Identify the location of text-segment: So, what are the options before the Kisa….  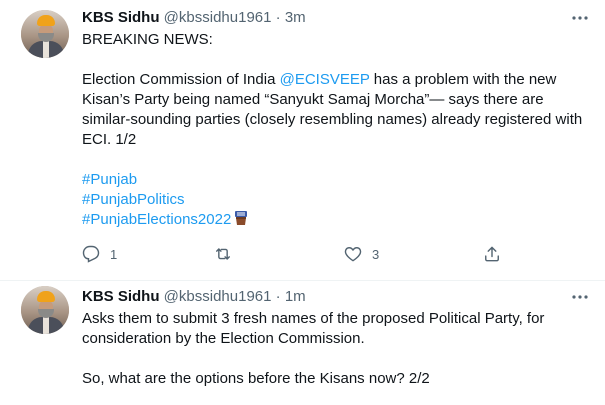
(256, 378).